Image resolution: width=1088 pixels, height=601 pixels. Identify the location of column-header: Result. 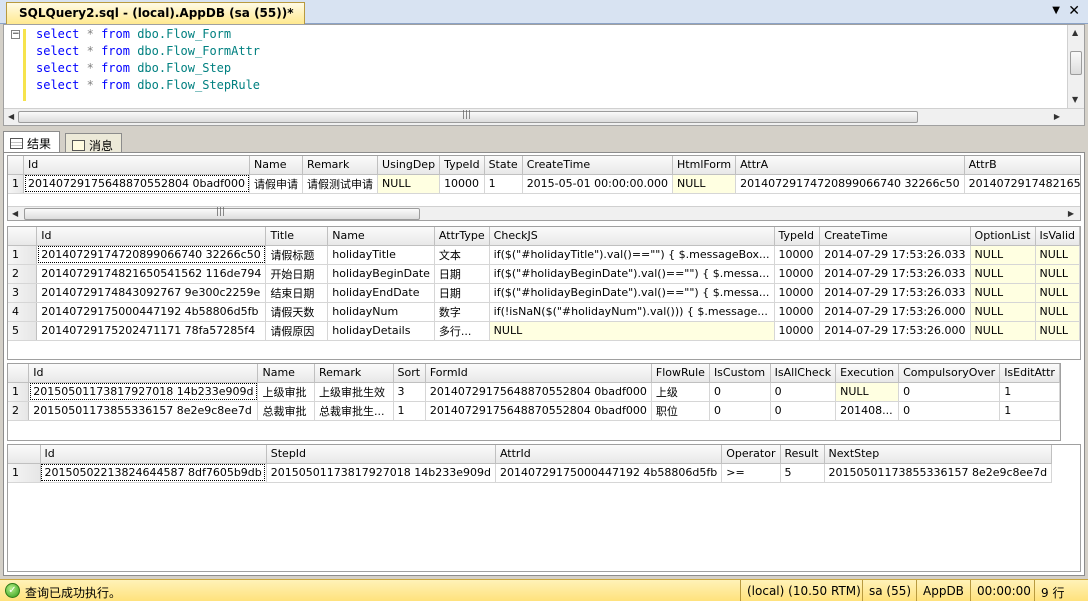
(802, 454).